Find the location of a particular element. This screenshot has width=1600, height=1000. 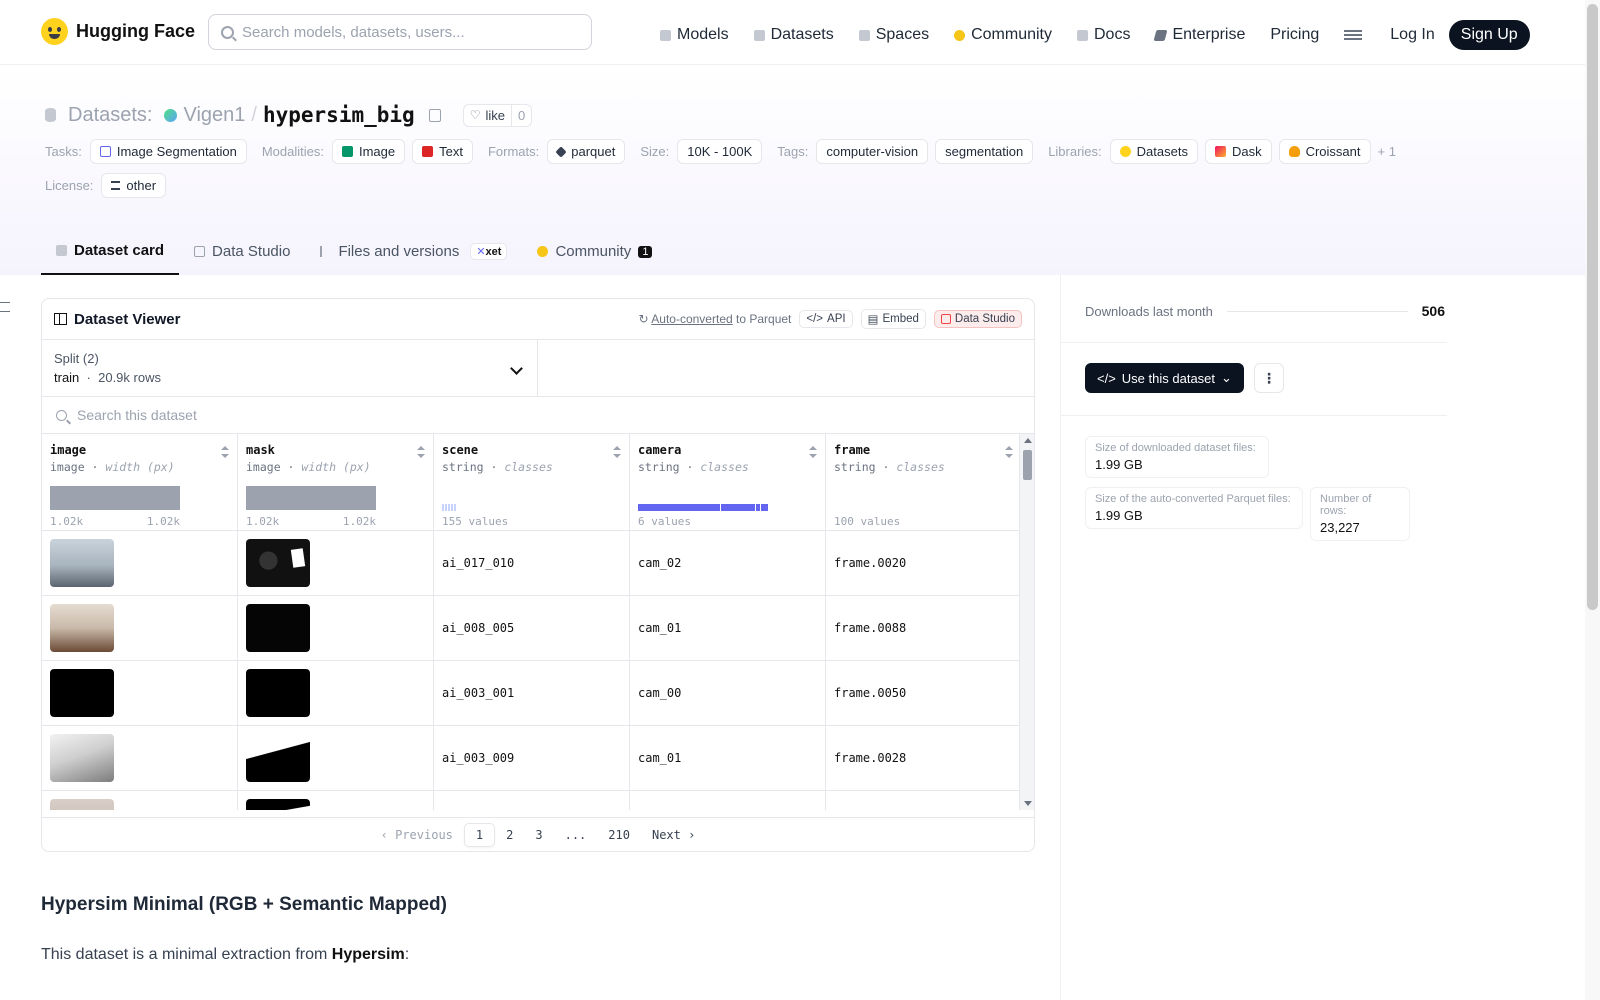

like-count: 0 is located at coordinates (520, 115).